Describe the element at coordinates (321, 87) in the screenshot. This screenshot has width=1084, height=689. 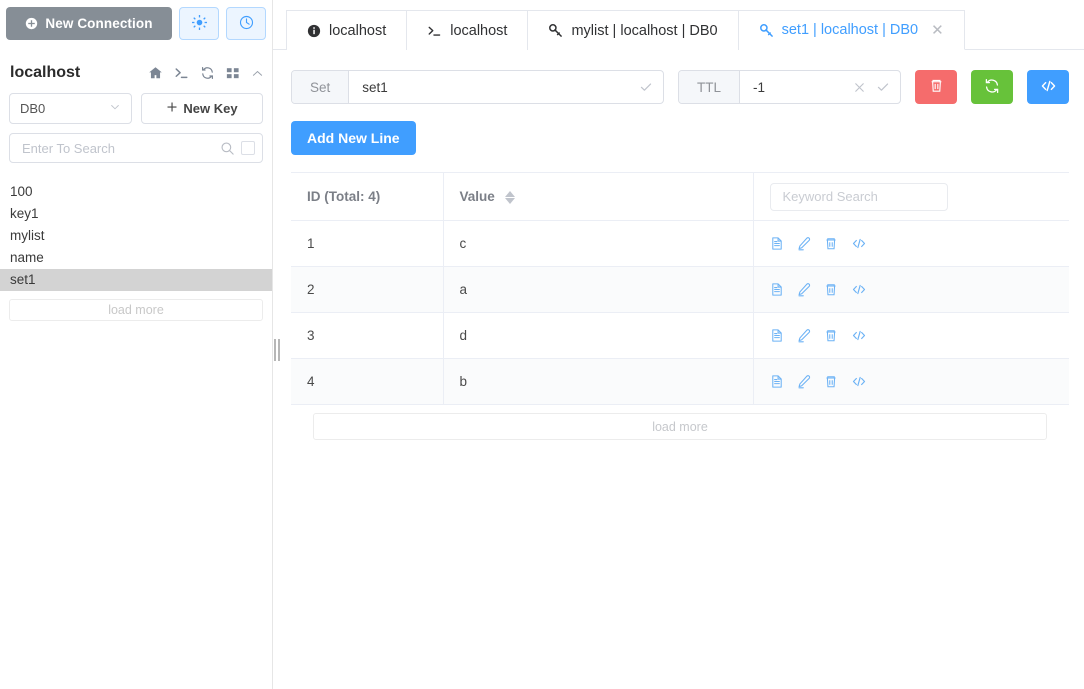
I see `key-type-label: Set` at that location.